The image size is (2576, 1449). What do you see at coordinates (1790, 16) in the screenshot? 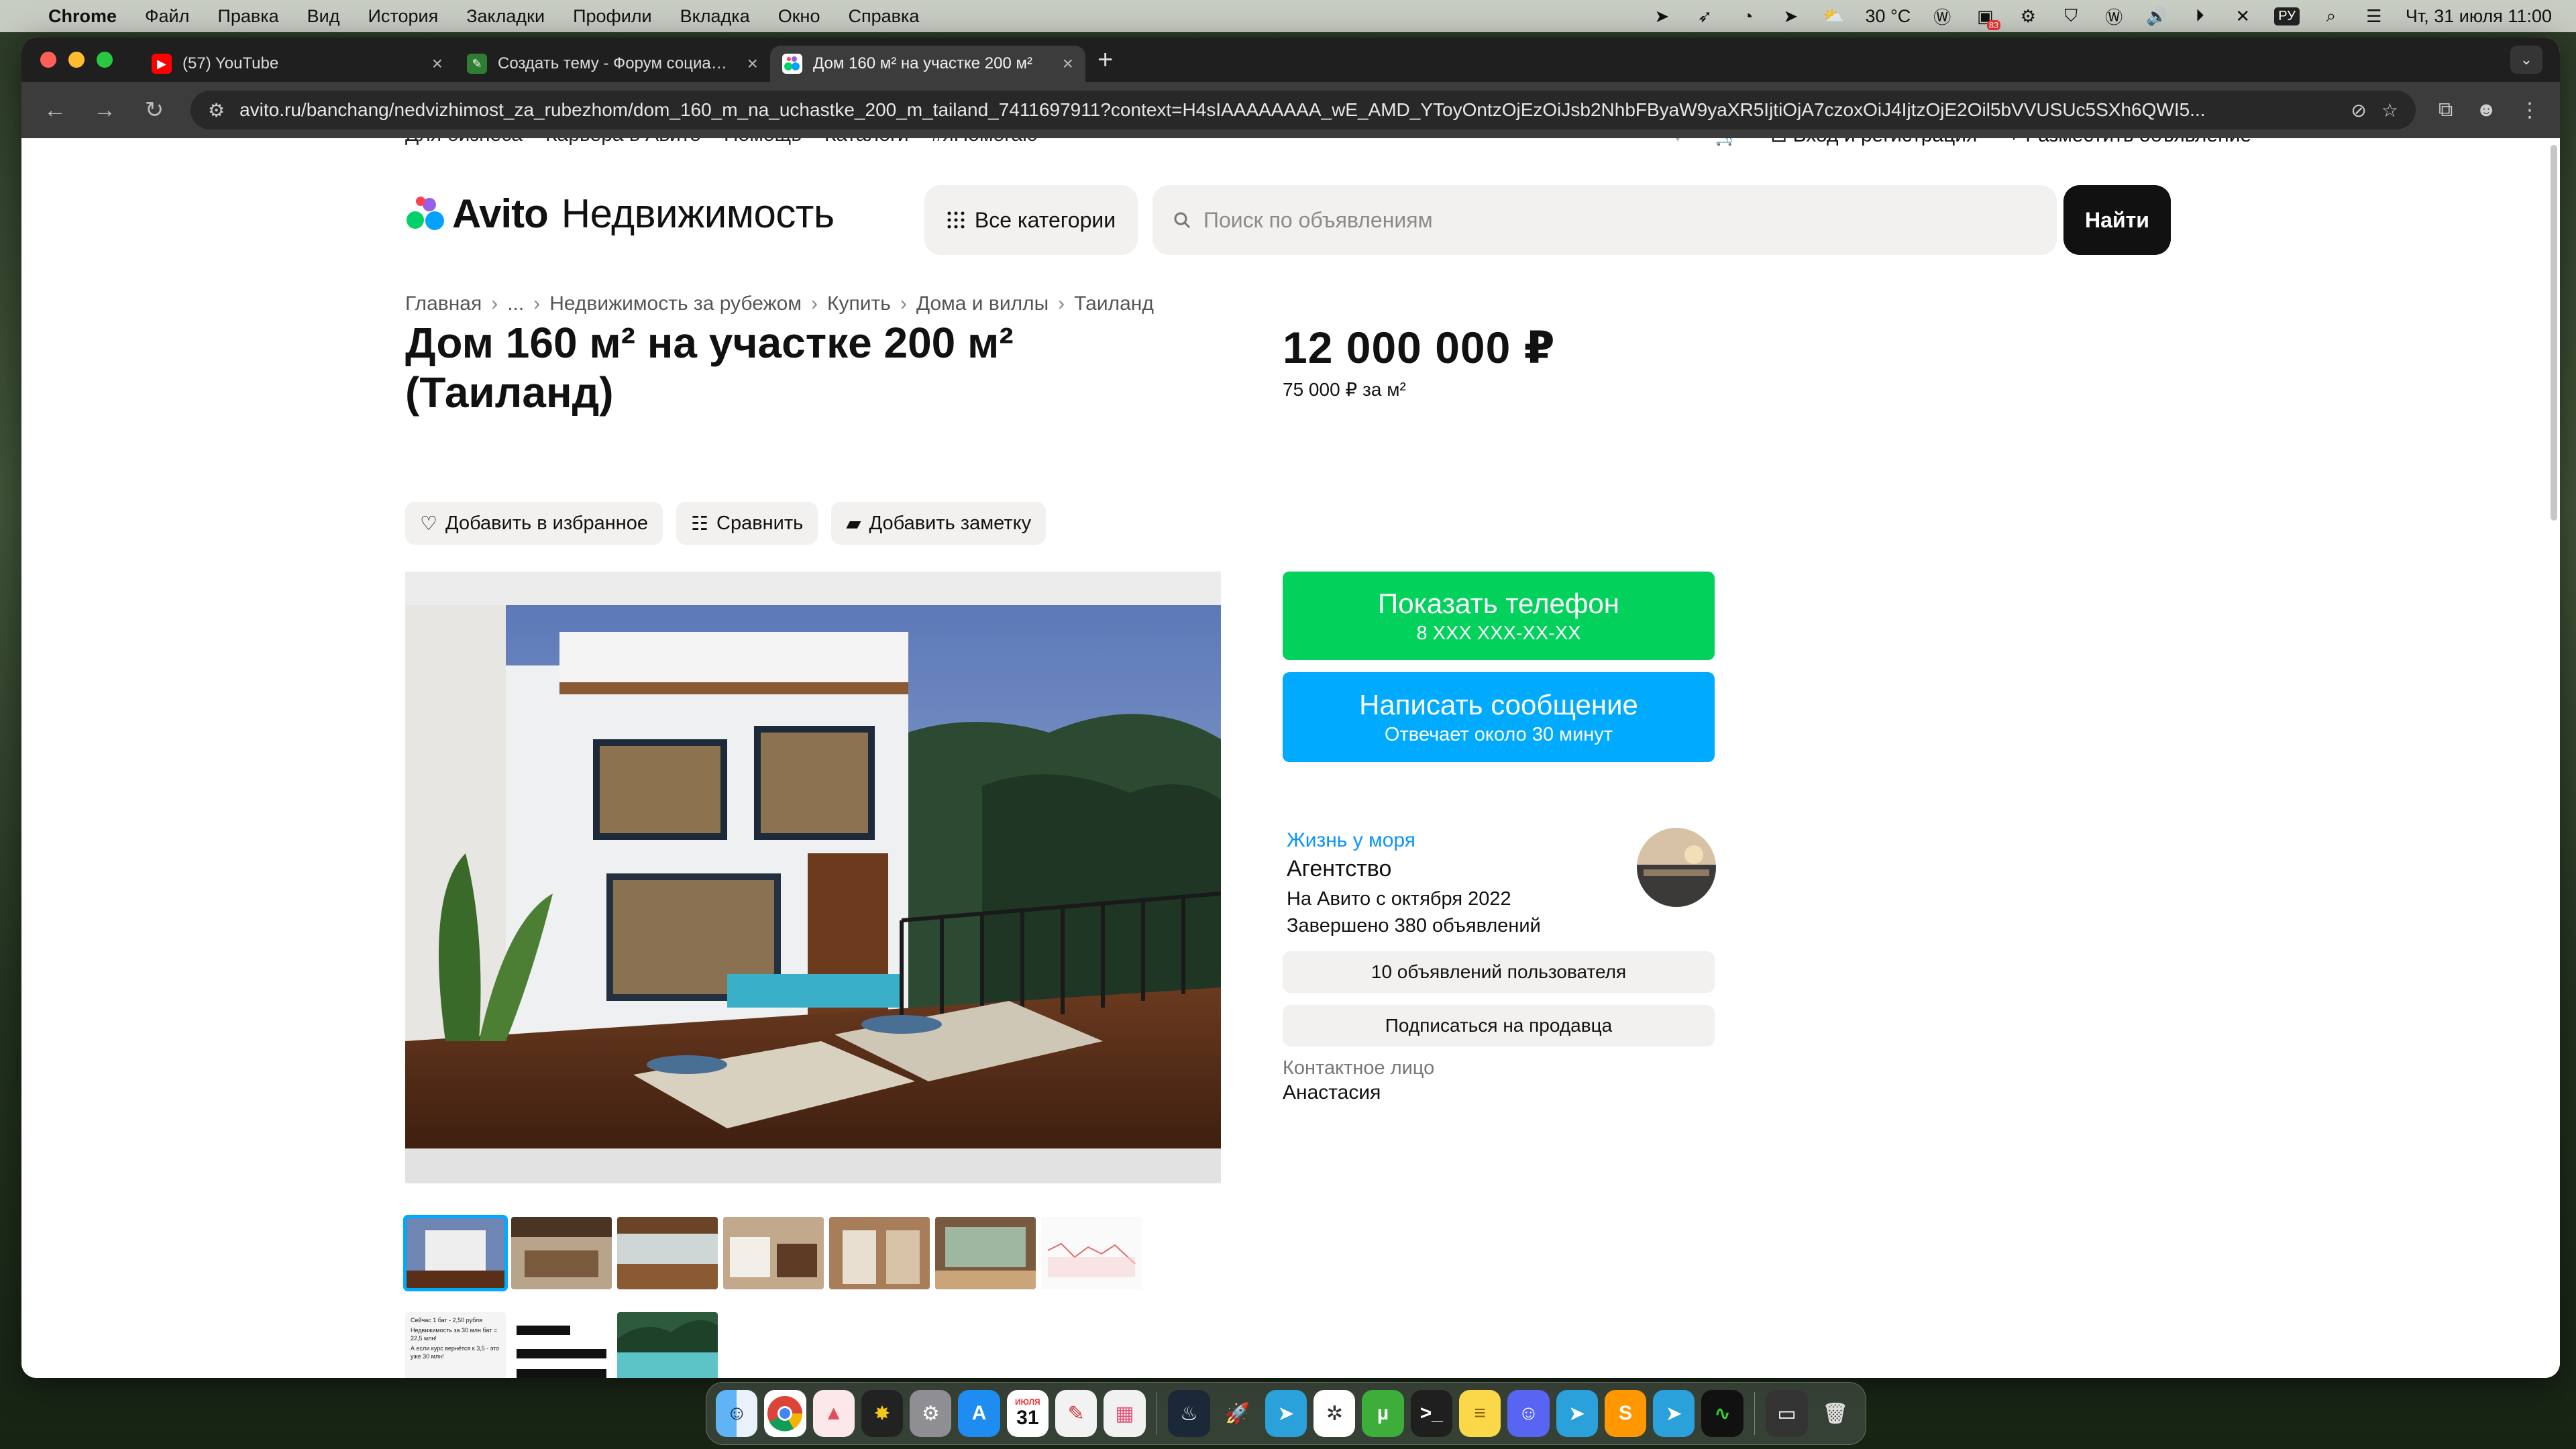
I see `send-icon: ➤` at bounding box center [1790, 16].